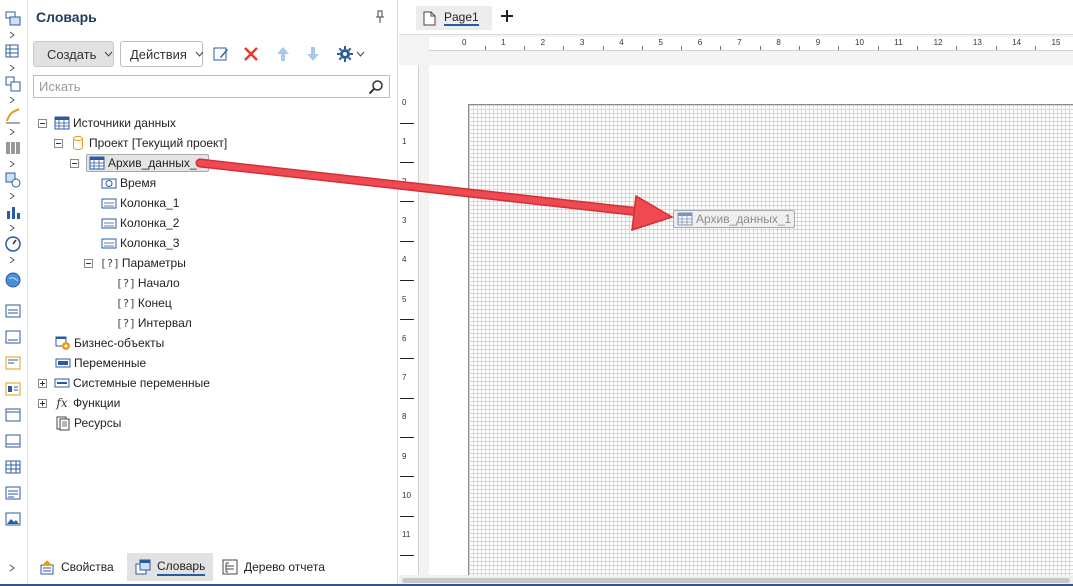 This screenshot has height=586, width=1073. I want to click on gear-icon, so click(345, 54).